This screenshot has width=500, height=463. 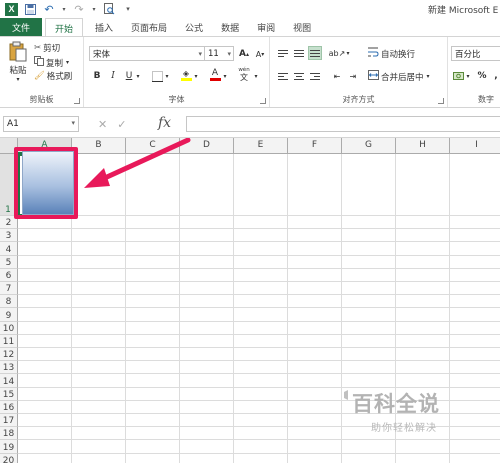 What do you see at coordinates (9, 341) in the screenshot?
I see `row-header-11: 11` at bounding box center [9, 341].